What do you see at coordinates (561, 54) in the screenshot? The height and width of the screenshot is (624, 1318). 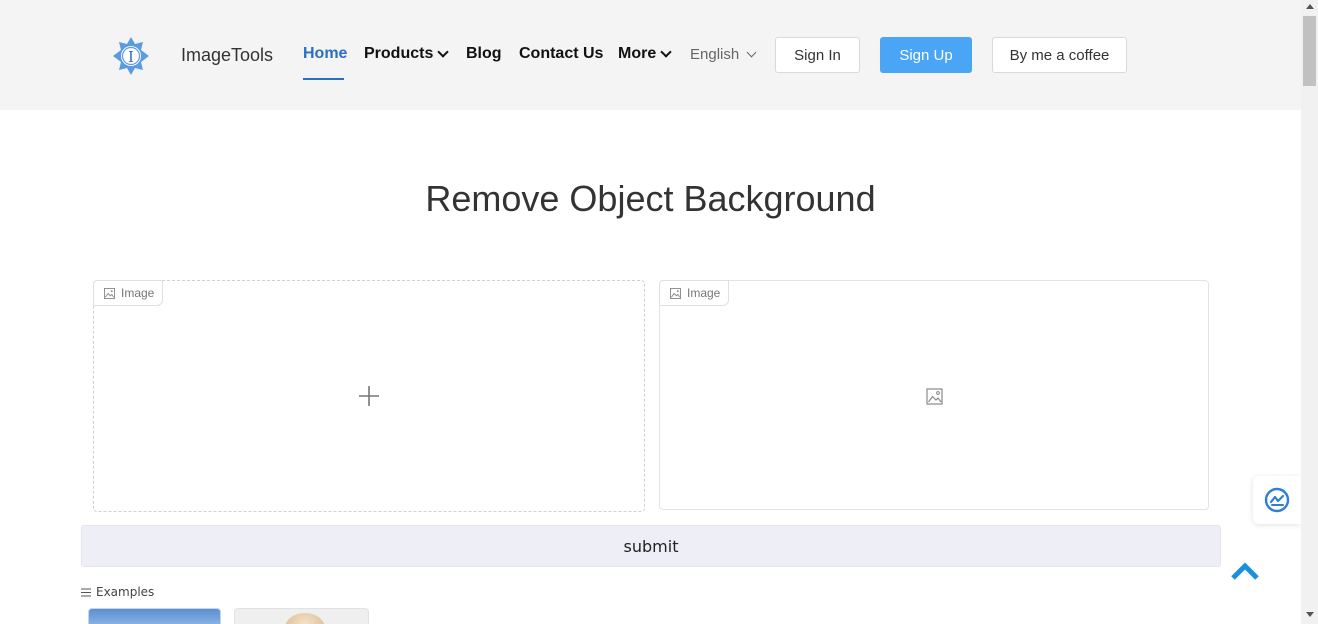 I see `nav-contact-us: Contact Us` at bounding box center [561, 54].